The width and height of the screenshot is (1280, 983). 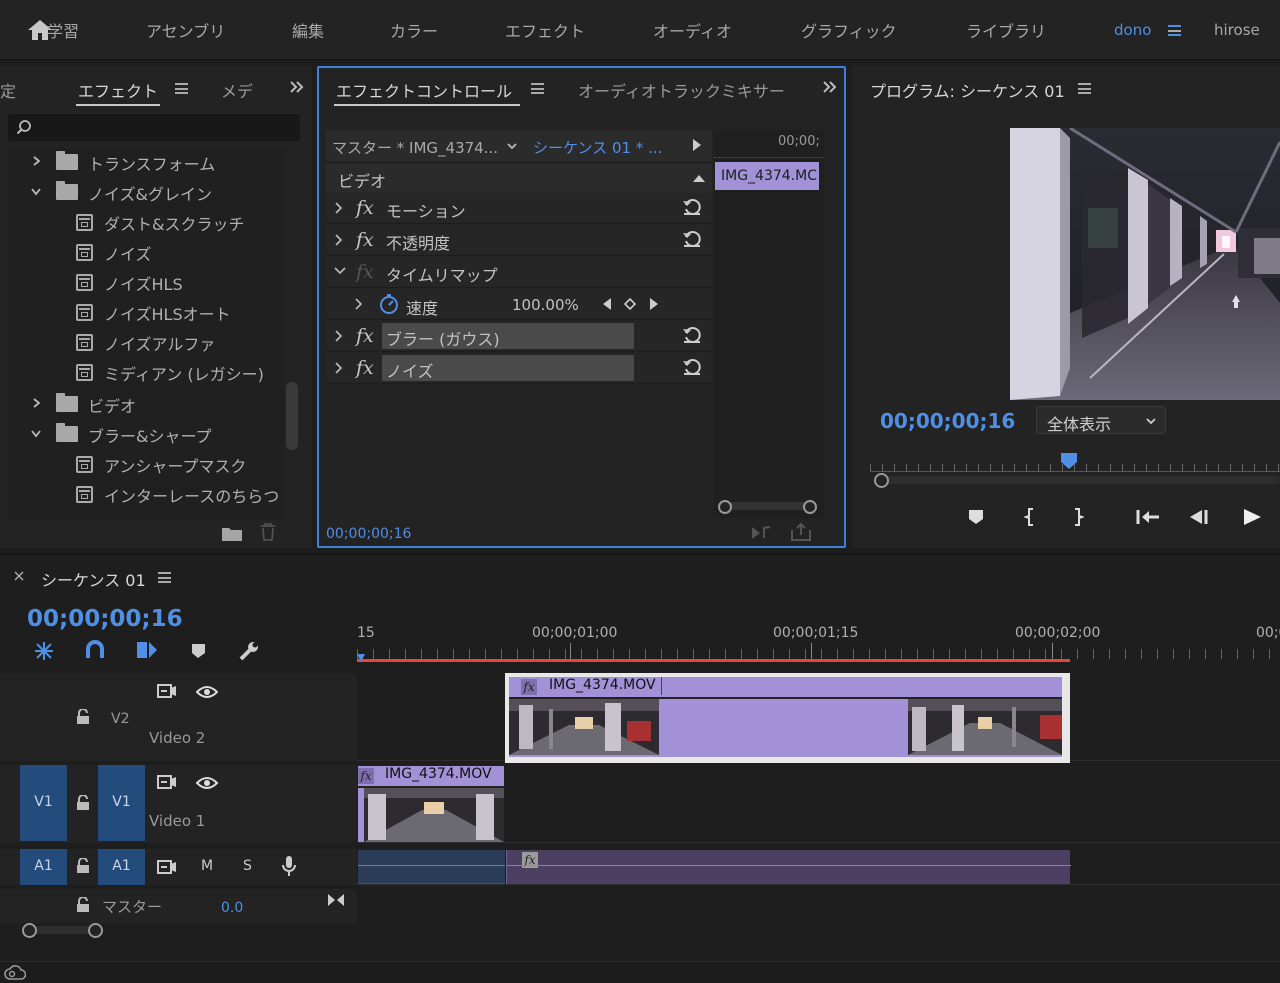 I want to click on tree-effect-unsharp-mask: アンシャープマスク, so click(x=144, y=465).